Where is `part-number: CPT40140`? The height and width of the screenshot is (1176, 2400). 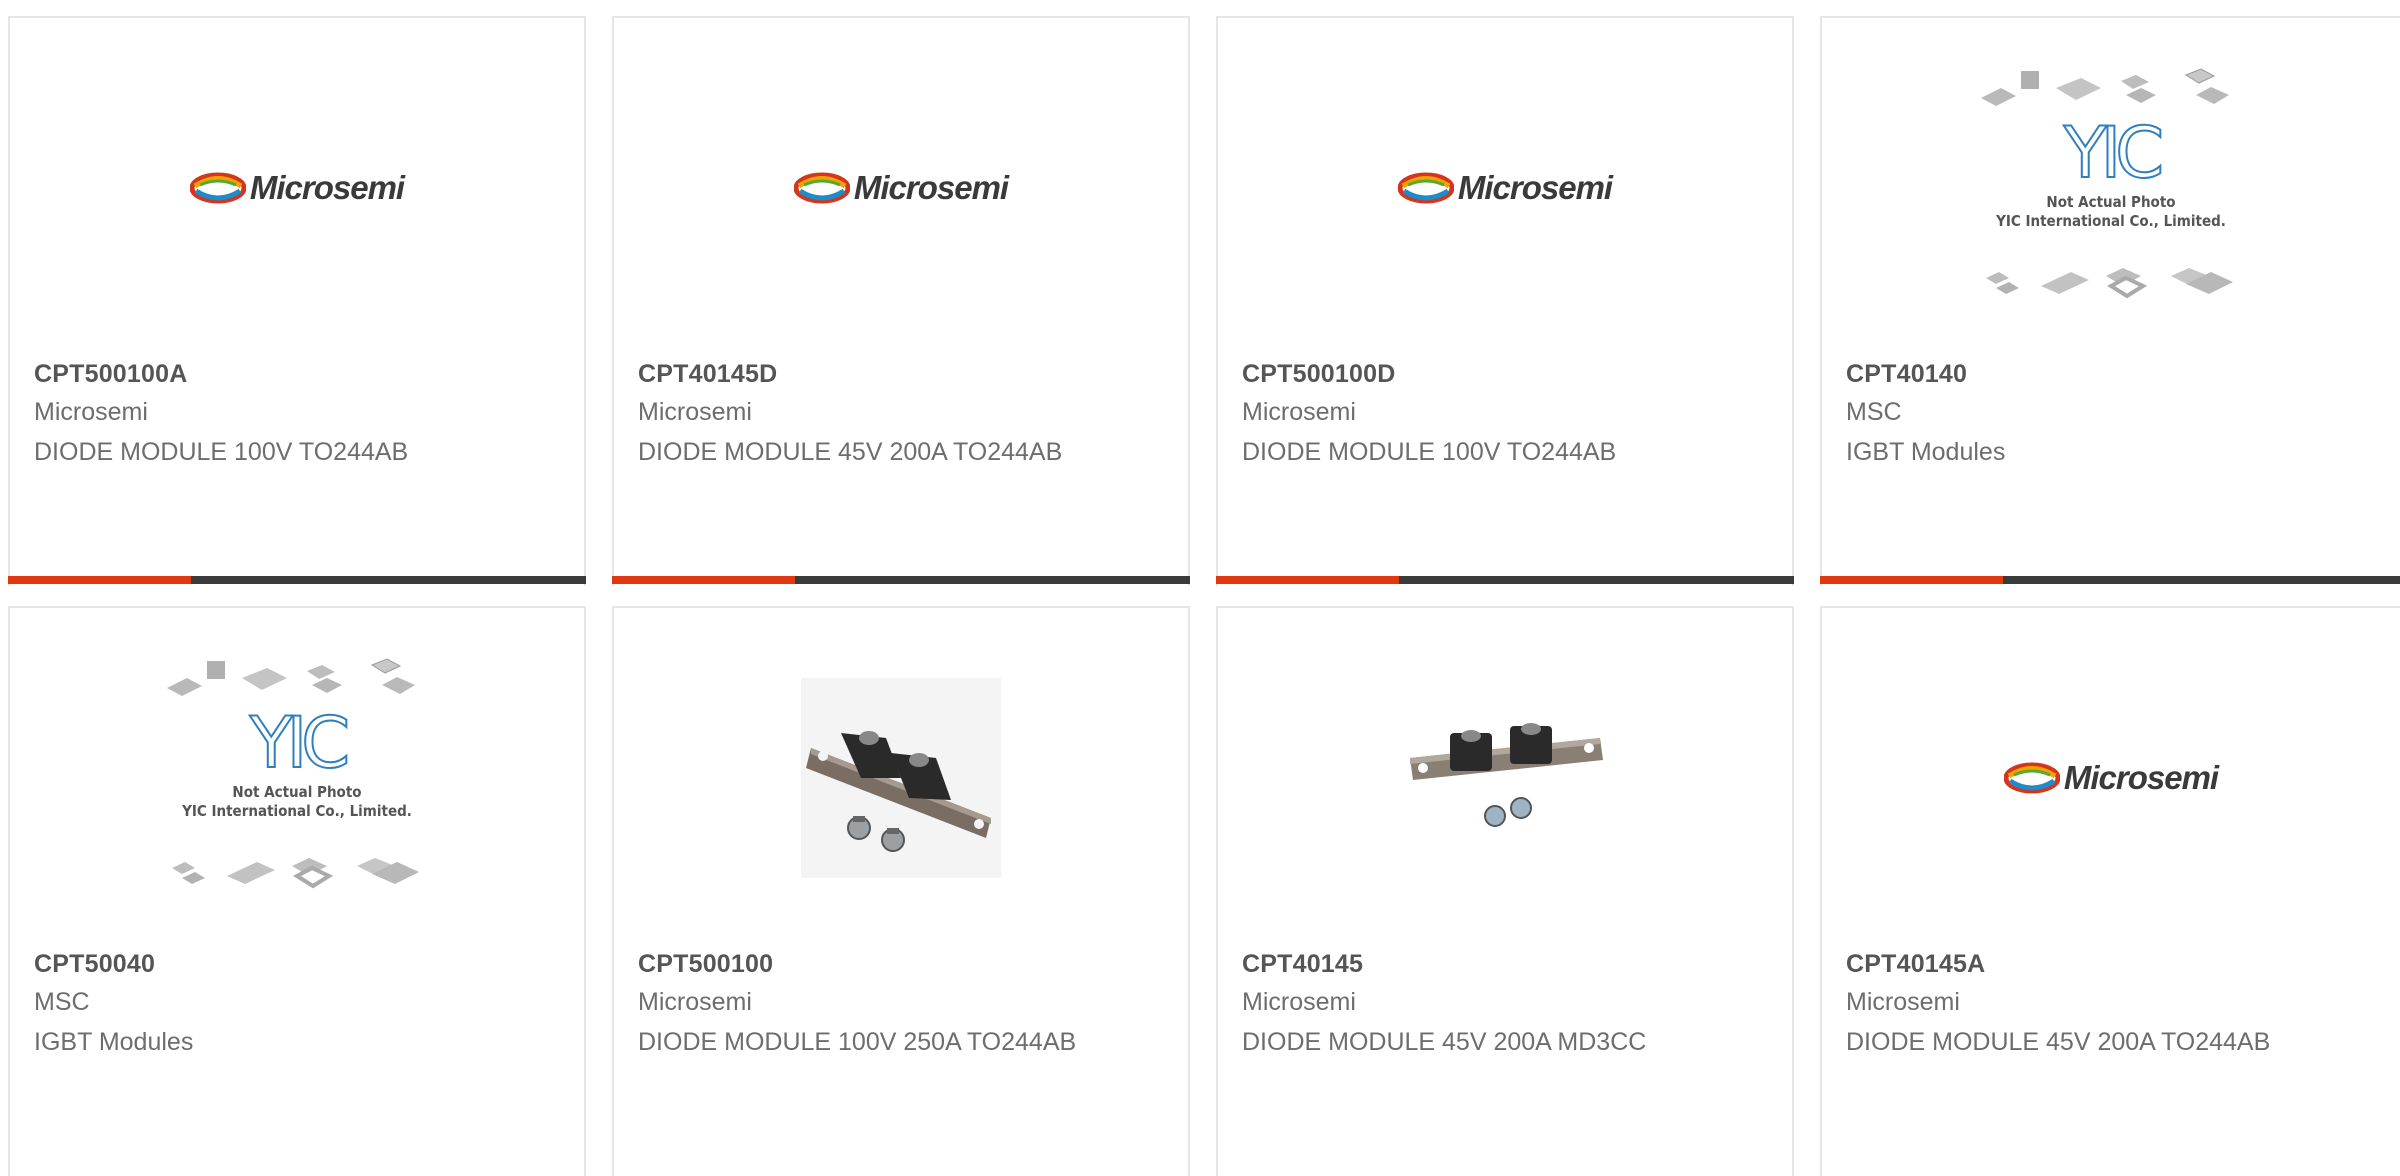 part-number: CPT40140 is located at coordinates (1906, 374).